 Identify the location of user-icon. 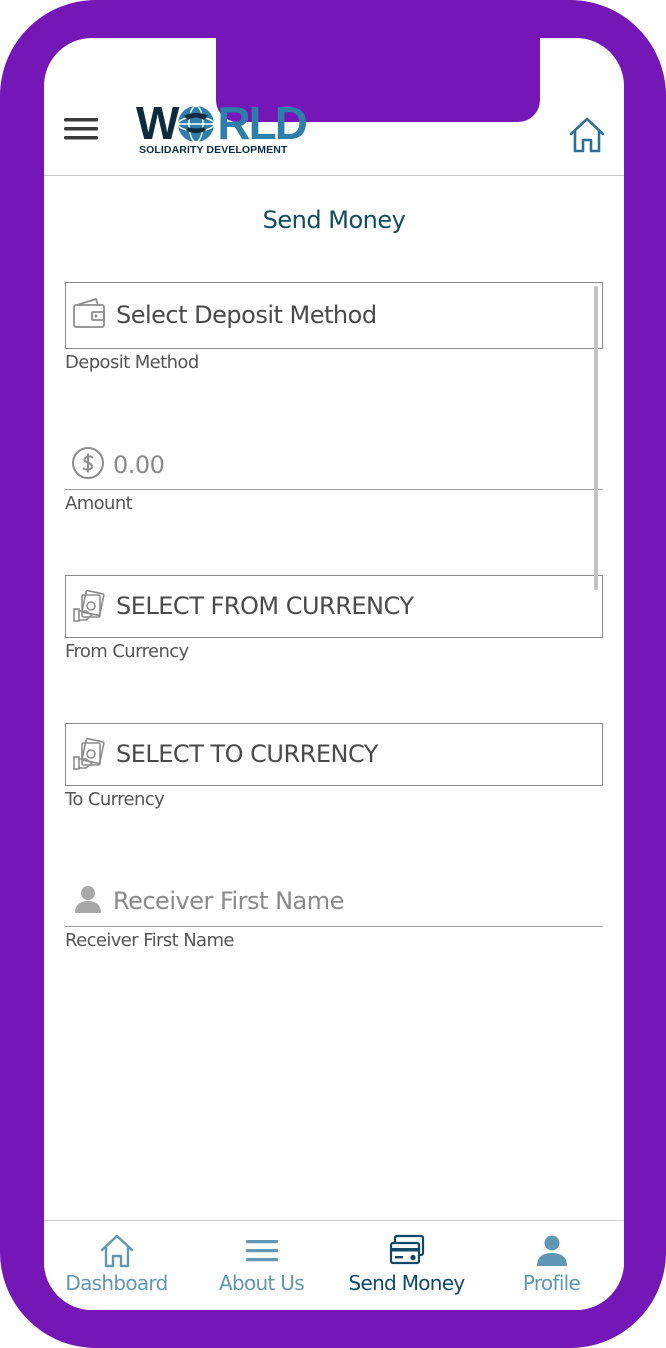
(551, 1250).